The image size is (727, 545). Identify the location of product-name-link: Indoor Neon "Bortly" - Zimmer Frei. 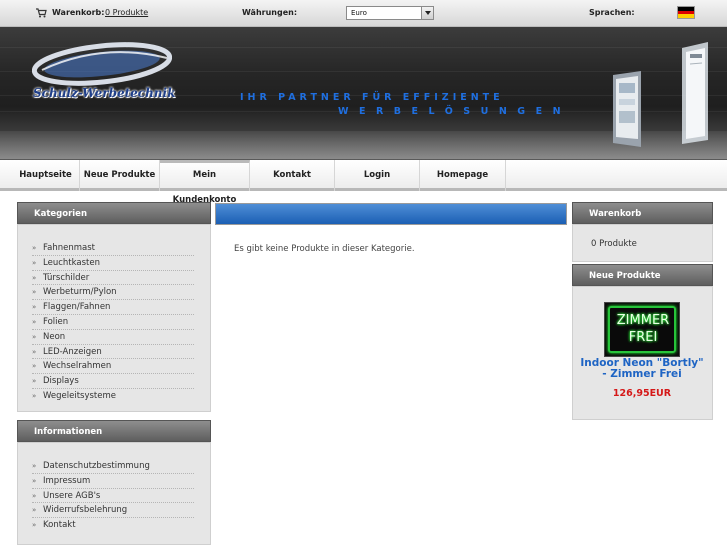
(642, 369).